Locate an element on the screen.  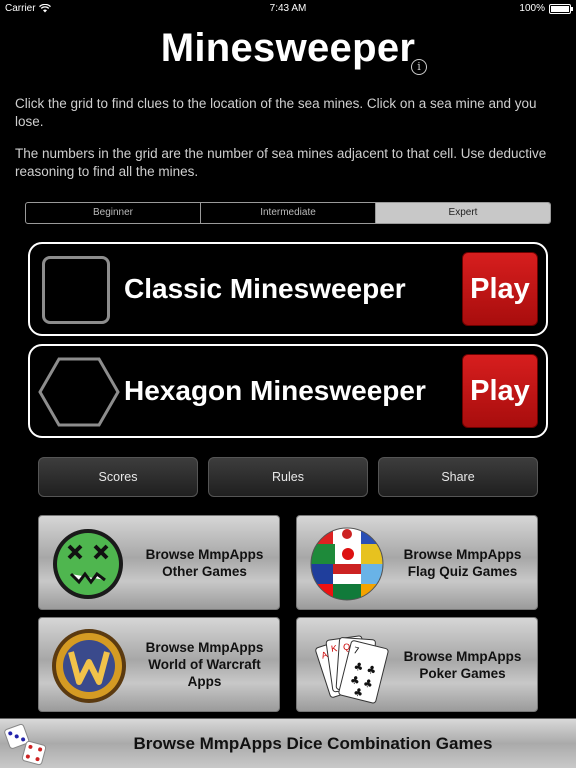
battery-percent: 100% is located at coordinates (532, 8).